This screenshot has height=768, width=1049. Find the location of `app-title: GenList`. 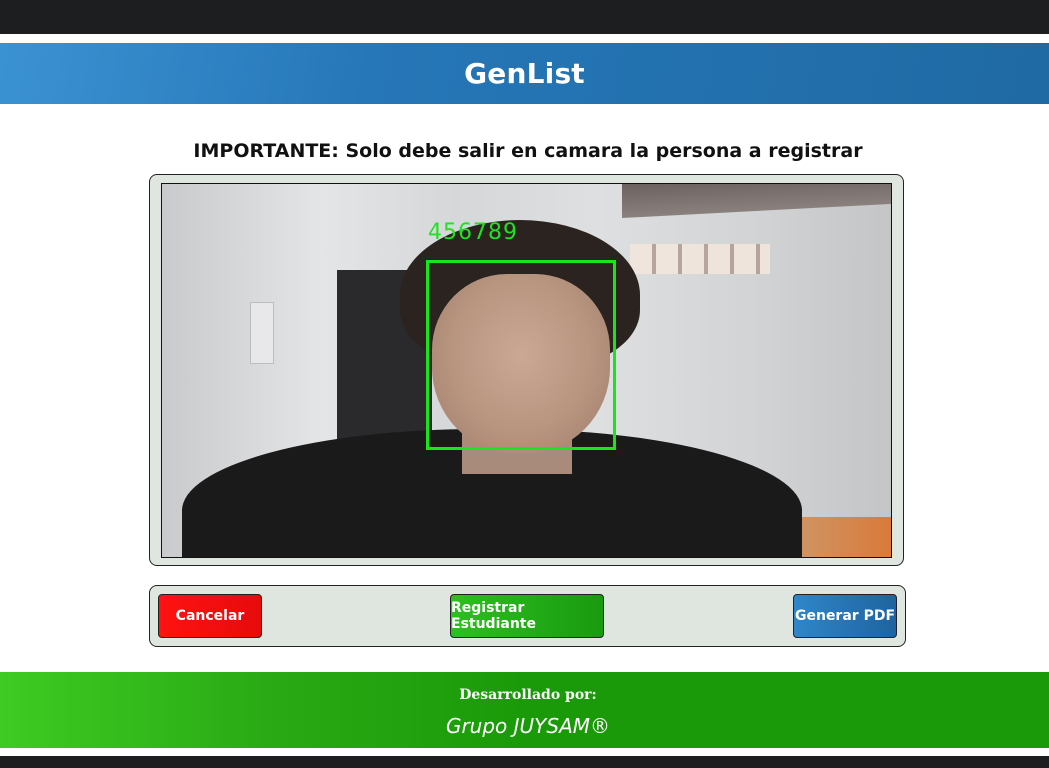

app-title: GenList is located at coordinates (524, 73).